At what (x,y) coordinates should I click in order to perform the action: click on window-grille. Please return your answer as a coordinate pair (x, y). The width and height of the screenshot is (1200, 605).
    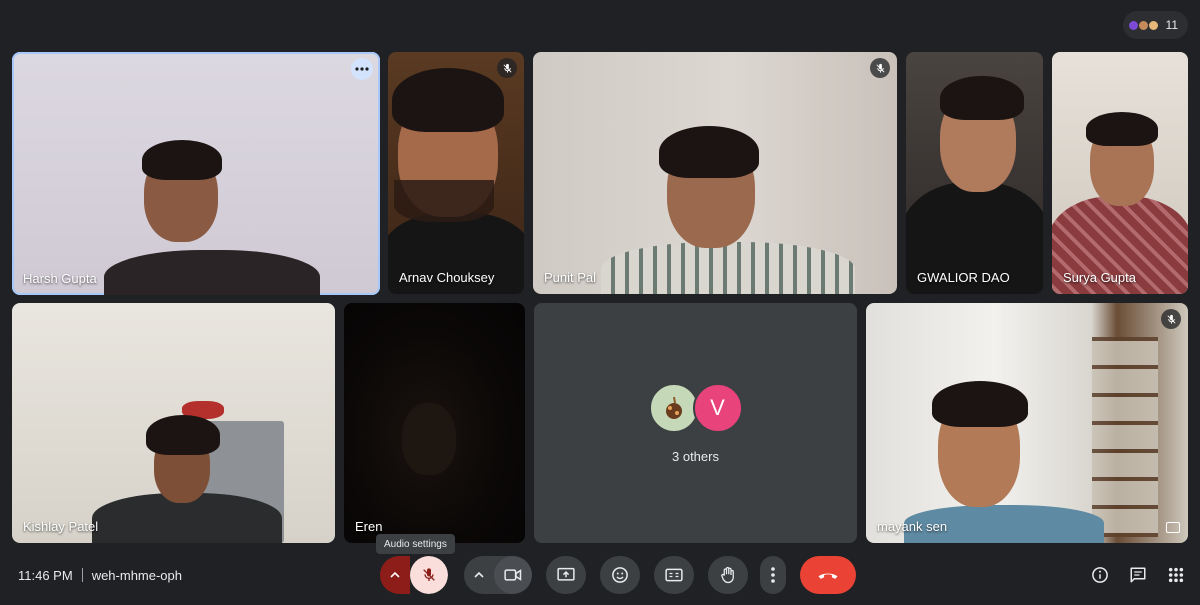
    Looking at the image, I should click on (1125, 437).